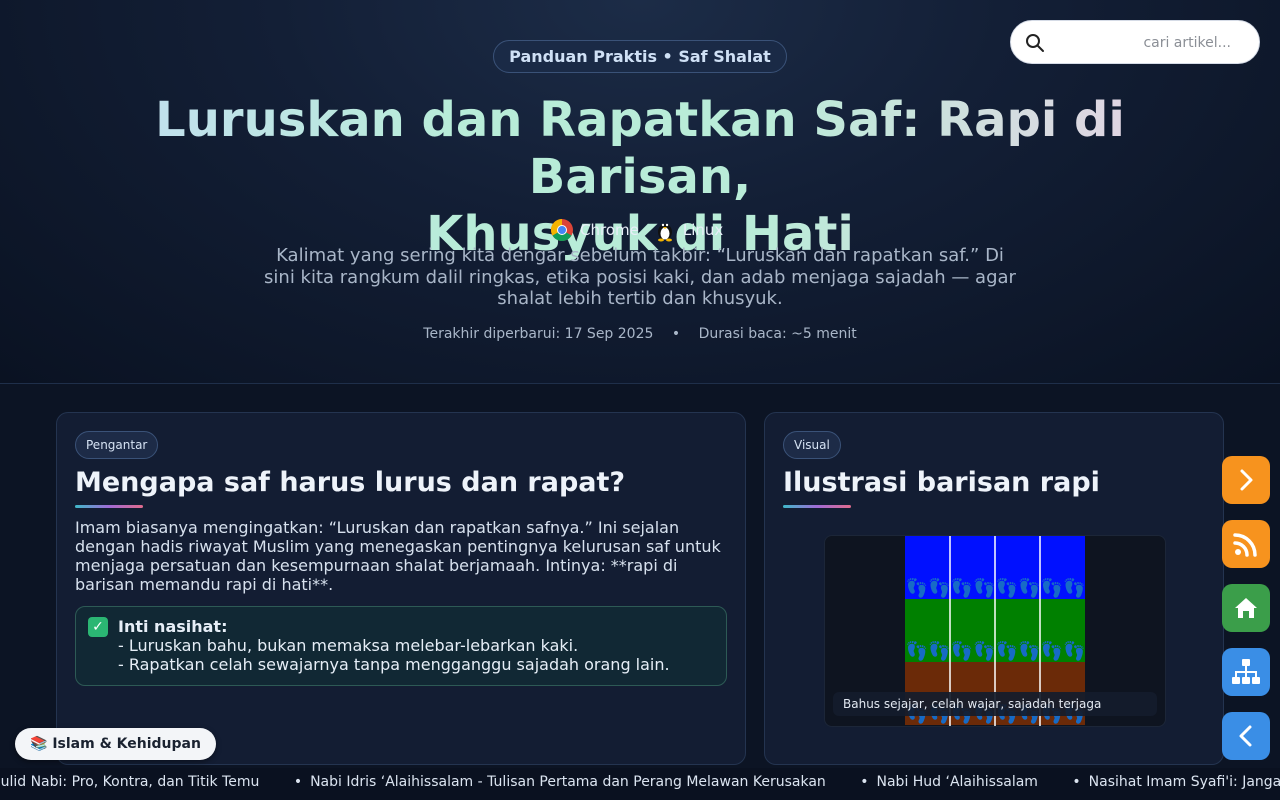 The height and width of the screenshot is (800, 1280). I want to click on rss-button, so click(1246, 544).